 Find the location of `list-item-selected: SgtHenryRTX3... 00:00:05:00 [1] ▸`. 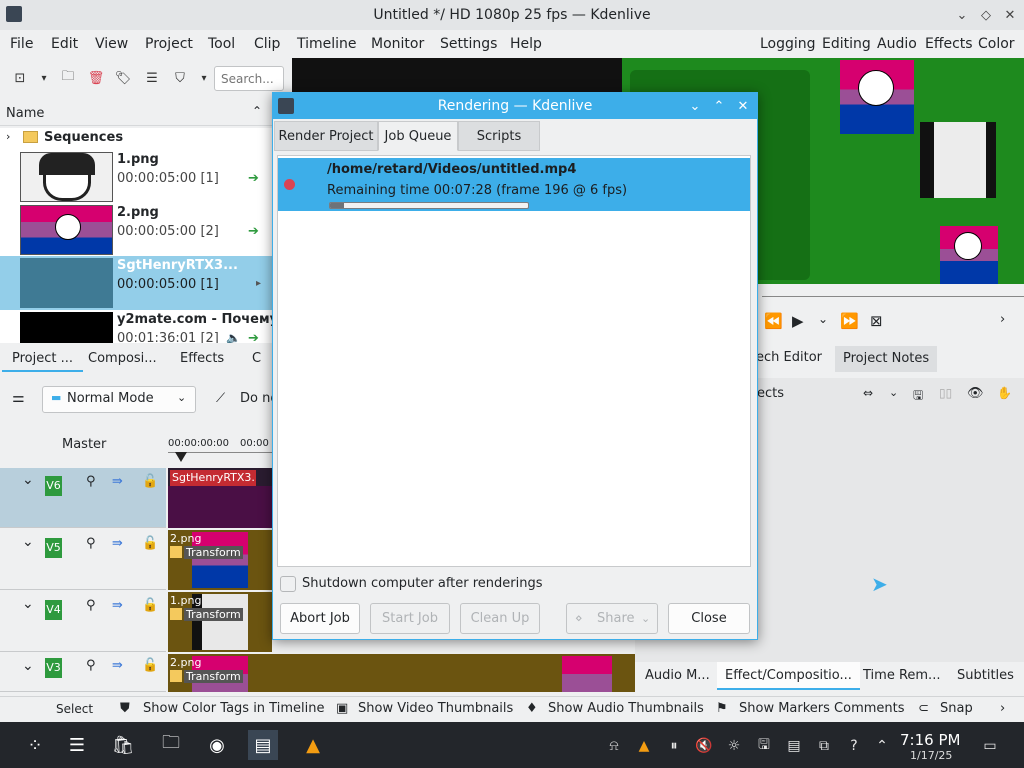

list-item-selected: SgtHenryRTX3... 00:00:05:00 [1] ▸ is located at coordinates (136, 283).